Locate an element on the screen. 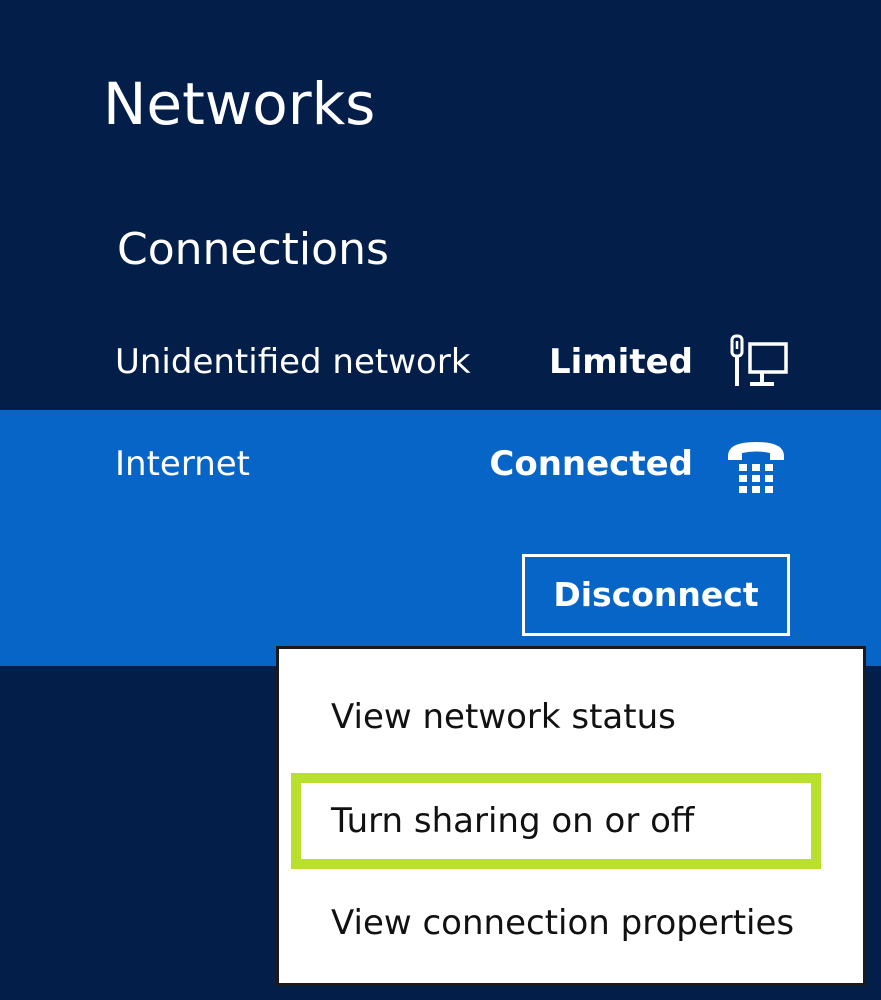 This screenshot has width=881, height=1000. menu-item-label: View network status is located at coordinates (503, 717).